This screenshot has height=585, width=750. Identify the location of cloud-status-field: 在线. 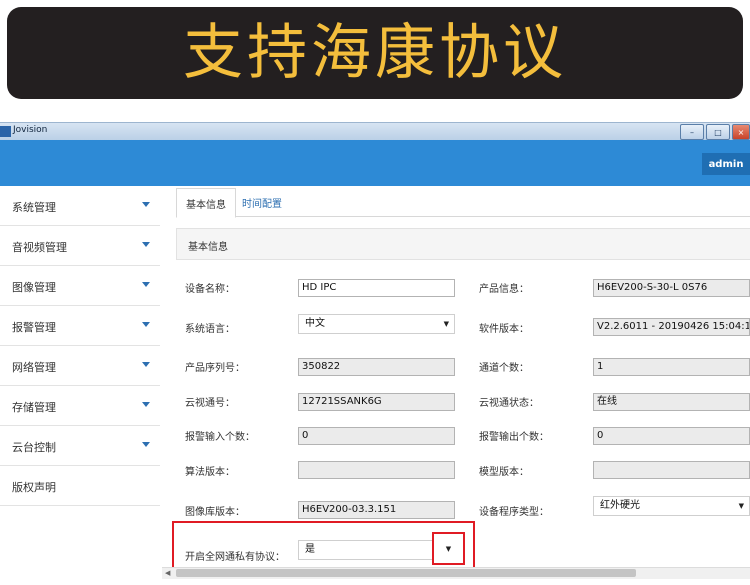
(671, 402).